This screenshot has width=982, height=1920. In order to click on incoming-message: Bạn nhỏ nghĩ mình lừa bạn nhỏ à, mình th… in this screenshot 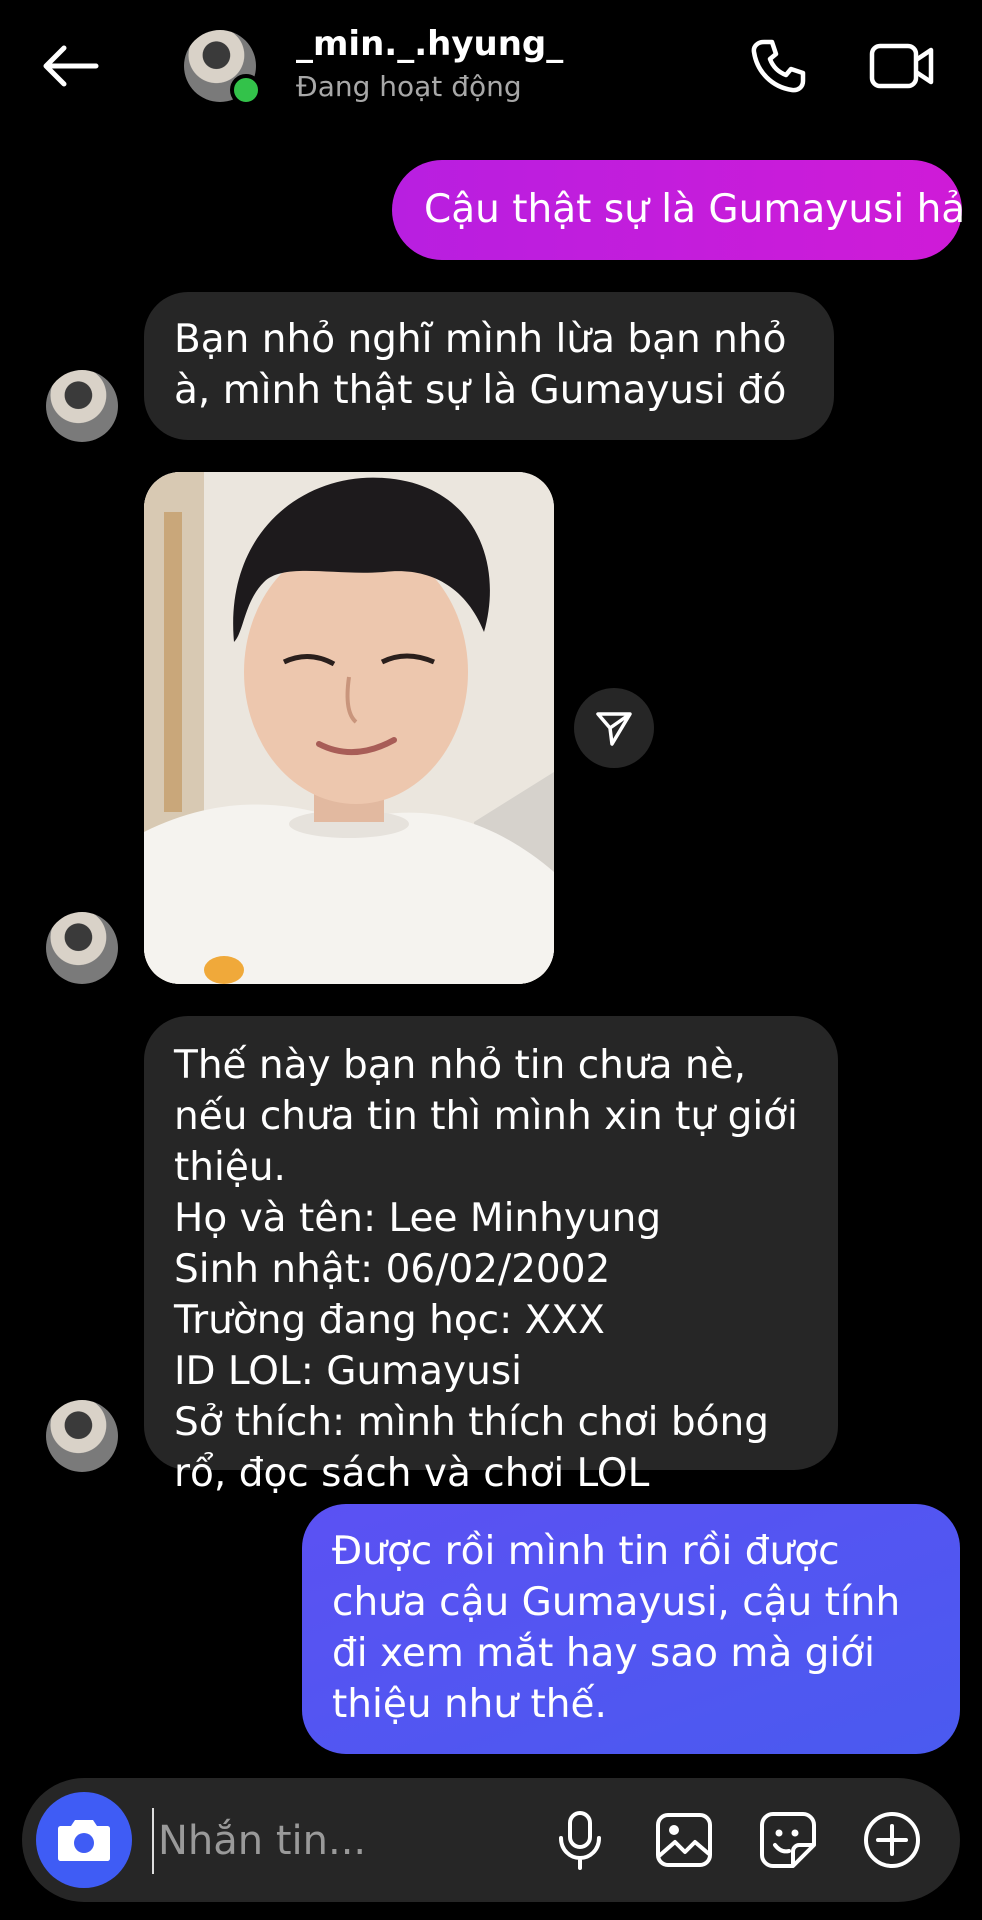, I will do `click(489, 366)`.